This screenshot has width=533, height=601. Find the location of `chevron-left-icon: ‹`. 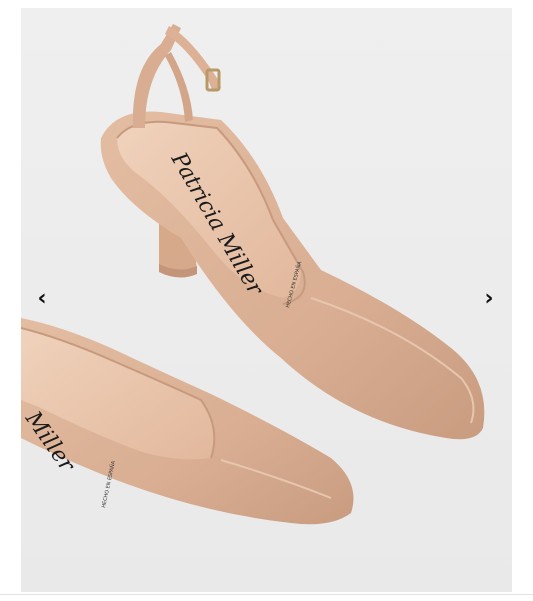

chevron-left-icon: ‹ is located at coordinates (42, 298).